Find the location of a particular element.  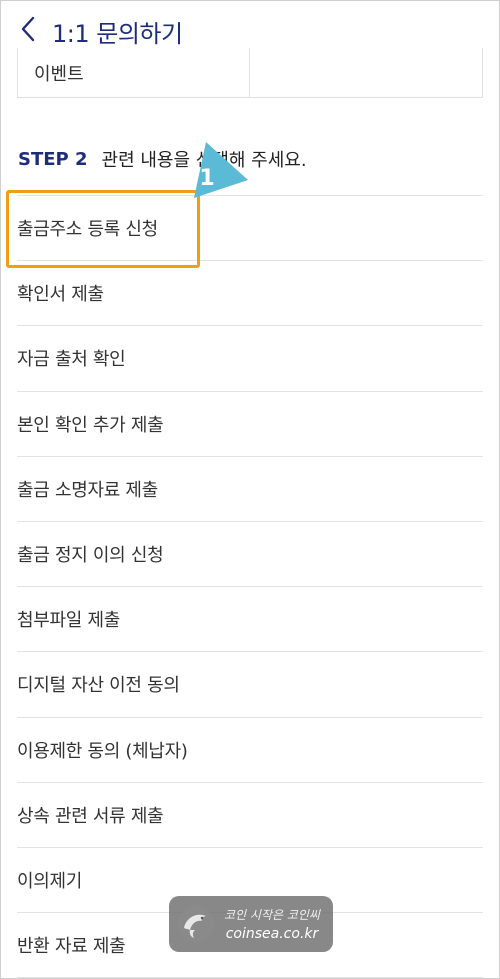

list-item-identity-additional: 본인 확인 추가 제출 is located at coordinates (250, 424).